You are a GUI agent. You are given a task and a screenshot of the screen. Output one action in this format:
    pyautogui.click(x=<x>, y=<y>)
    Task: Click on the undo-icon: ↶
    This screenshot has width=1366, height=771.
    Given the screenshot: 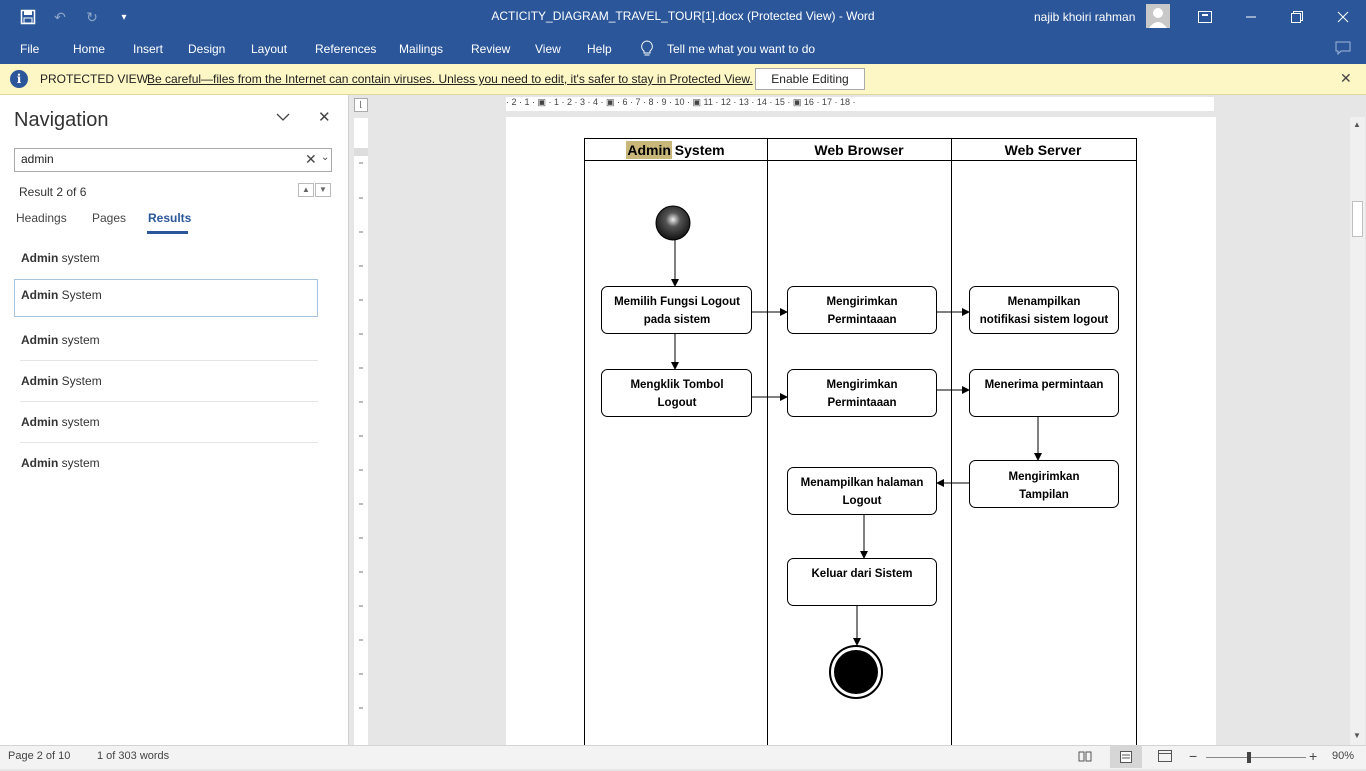 What is the action you would take?
    pyautogui.click(x=60, y=17)
    